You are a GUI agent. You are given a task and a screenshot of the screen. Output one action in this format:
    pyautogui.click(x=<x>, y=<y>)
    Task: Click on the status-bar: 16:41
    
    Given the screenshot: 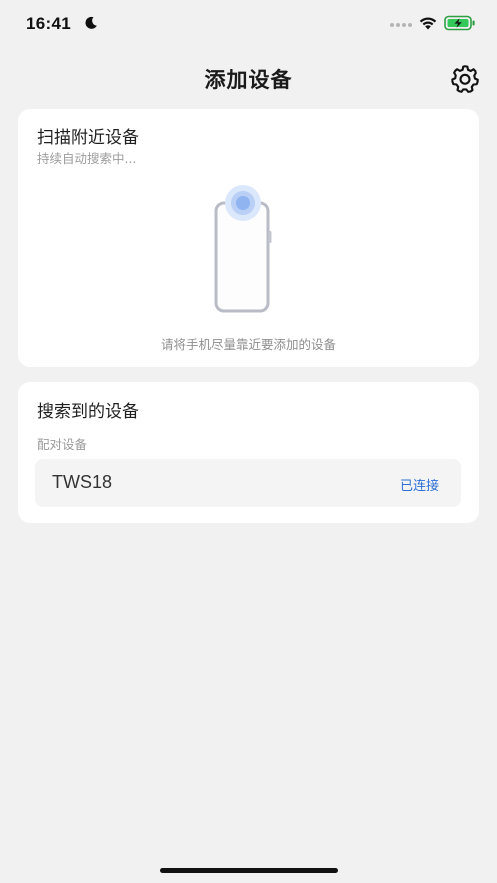 What is the action you would take?
    pyautogui.click(x=248, y=24)
    